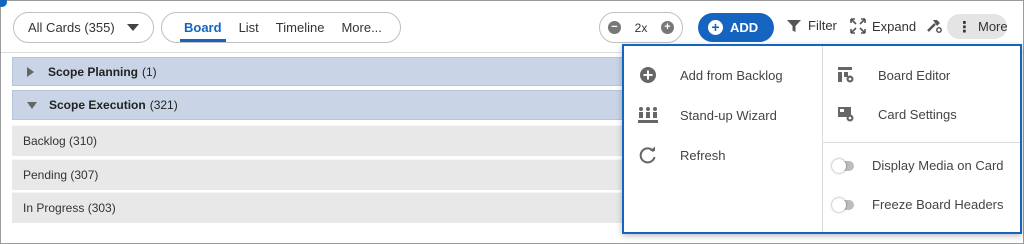 This screenshot has width=1024, height=244. I want to click on card-filter-select: All Cards (355), so click(83, 27).